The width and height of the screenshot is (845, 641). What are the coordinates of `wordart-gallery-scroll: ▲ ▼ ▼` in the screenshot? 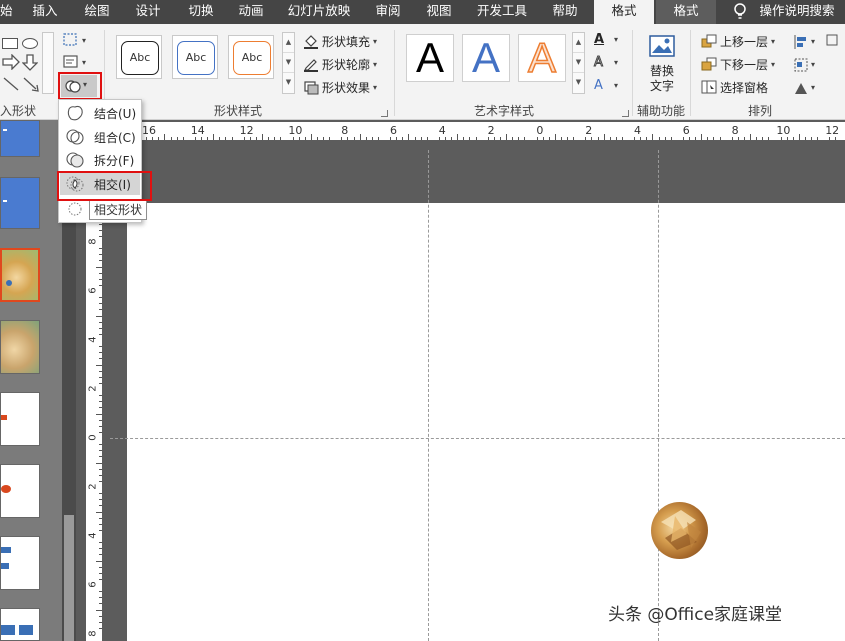 It's located at (578, 63).